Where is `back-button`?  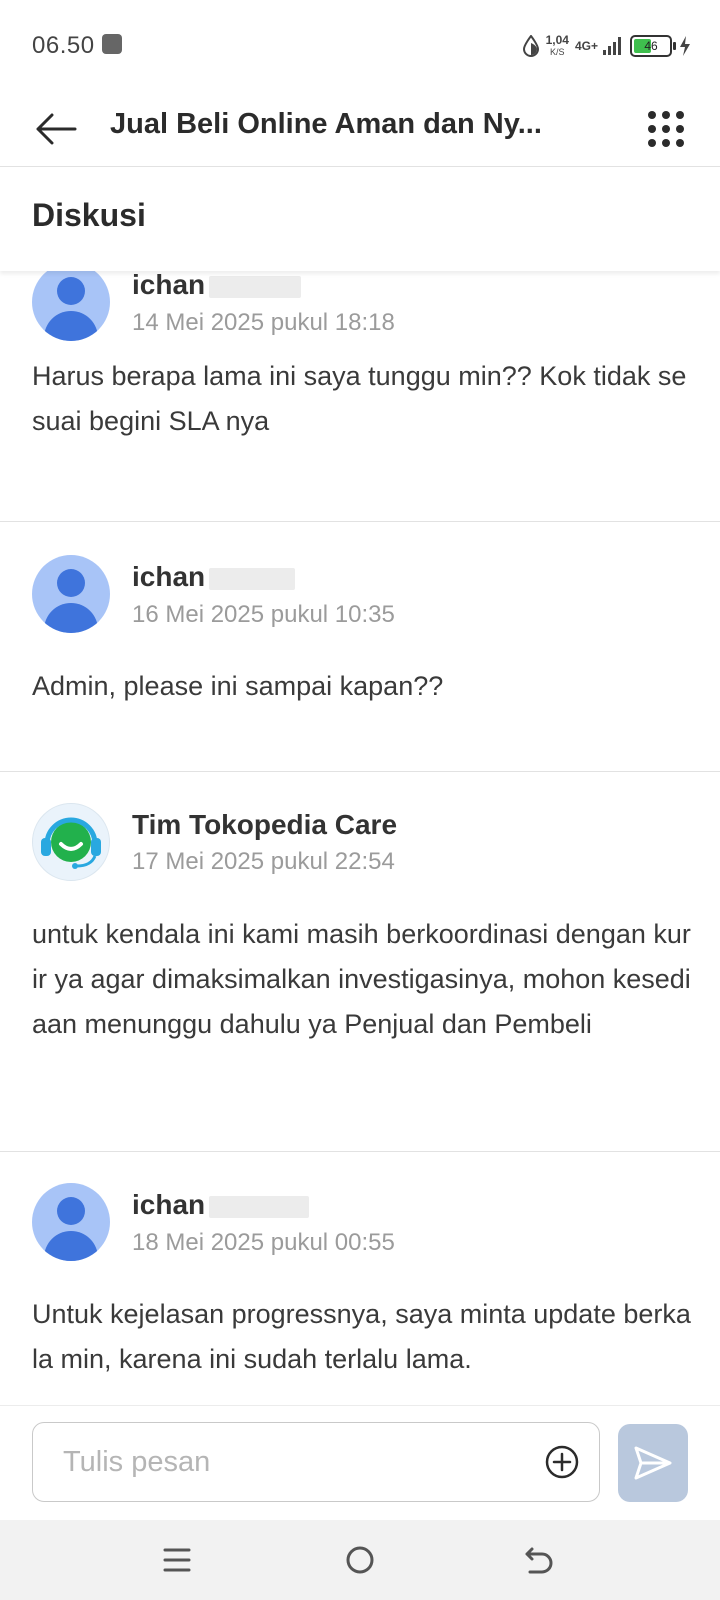
back-button is located at coordinates (56, 129).